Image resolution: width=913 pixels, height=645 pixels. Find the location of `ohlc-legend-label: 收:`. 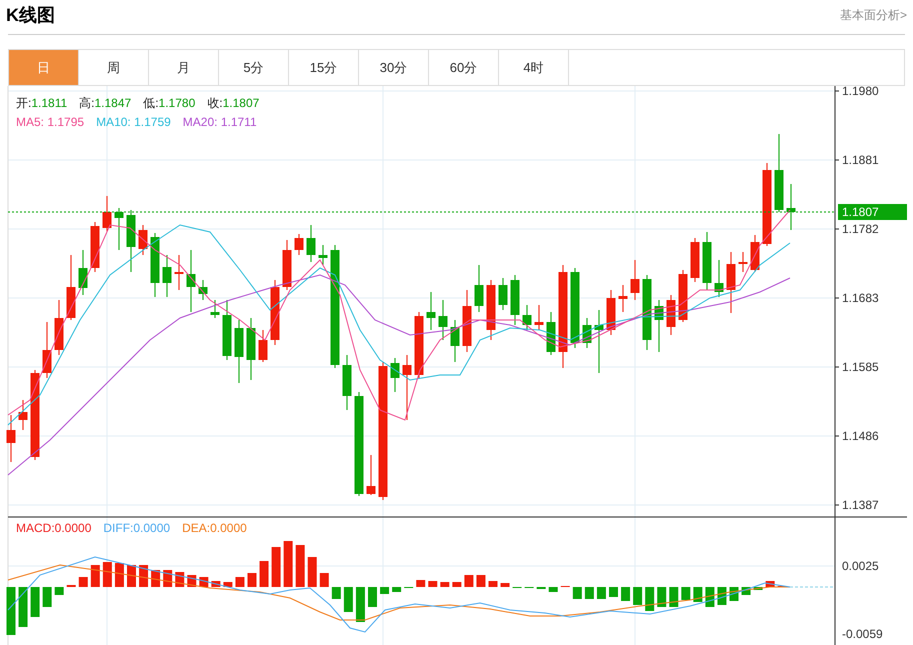

ohlc-legend-label: 收: is located at coordinates (215, 103).